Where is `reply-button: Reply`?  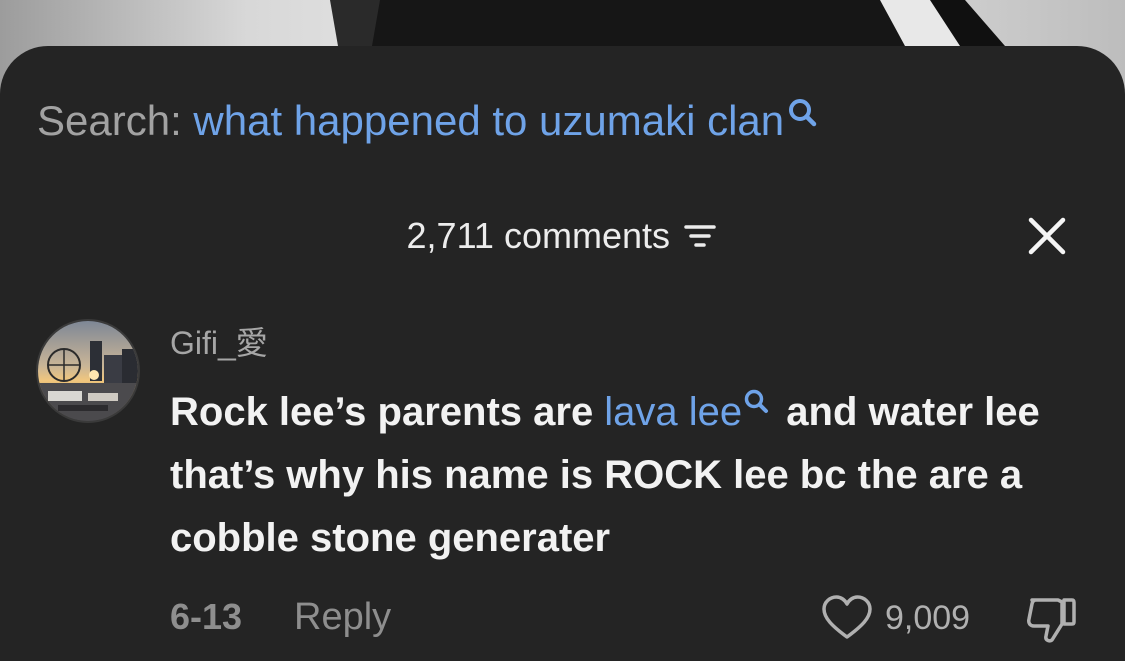 reply-button: Reply is located at coordinates (342, 617).